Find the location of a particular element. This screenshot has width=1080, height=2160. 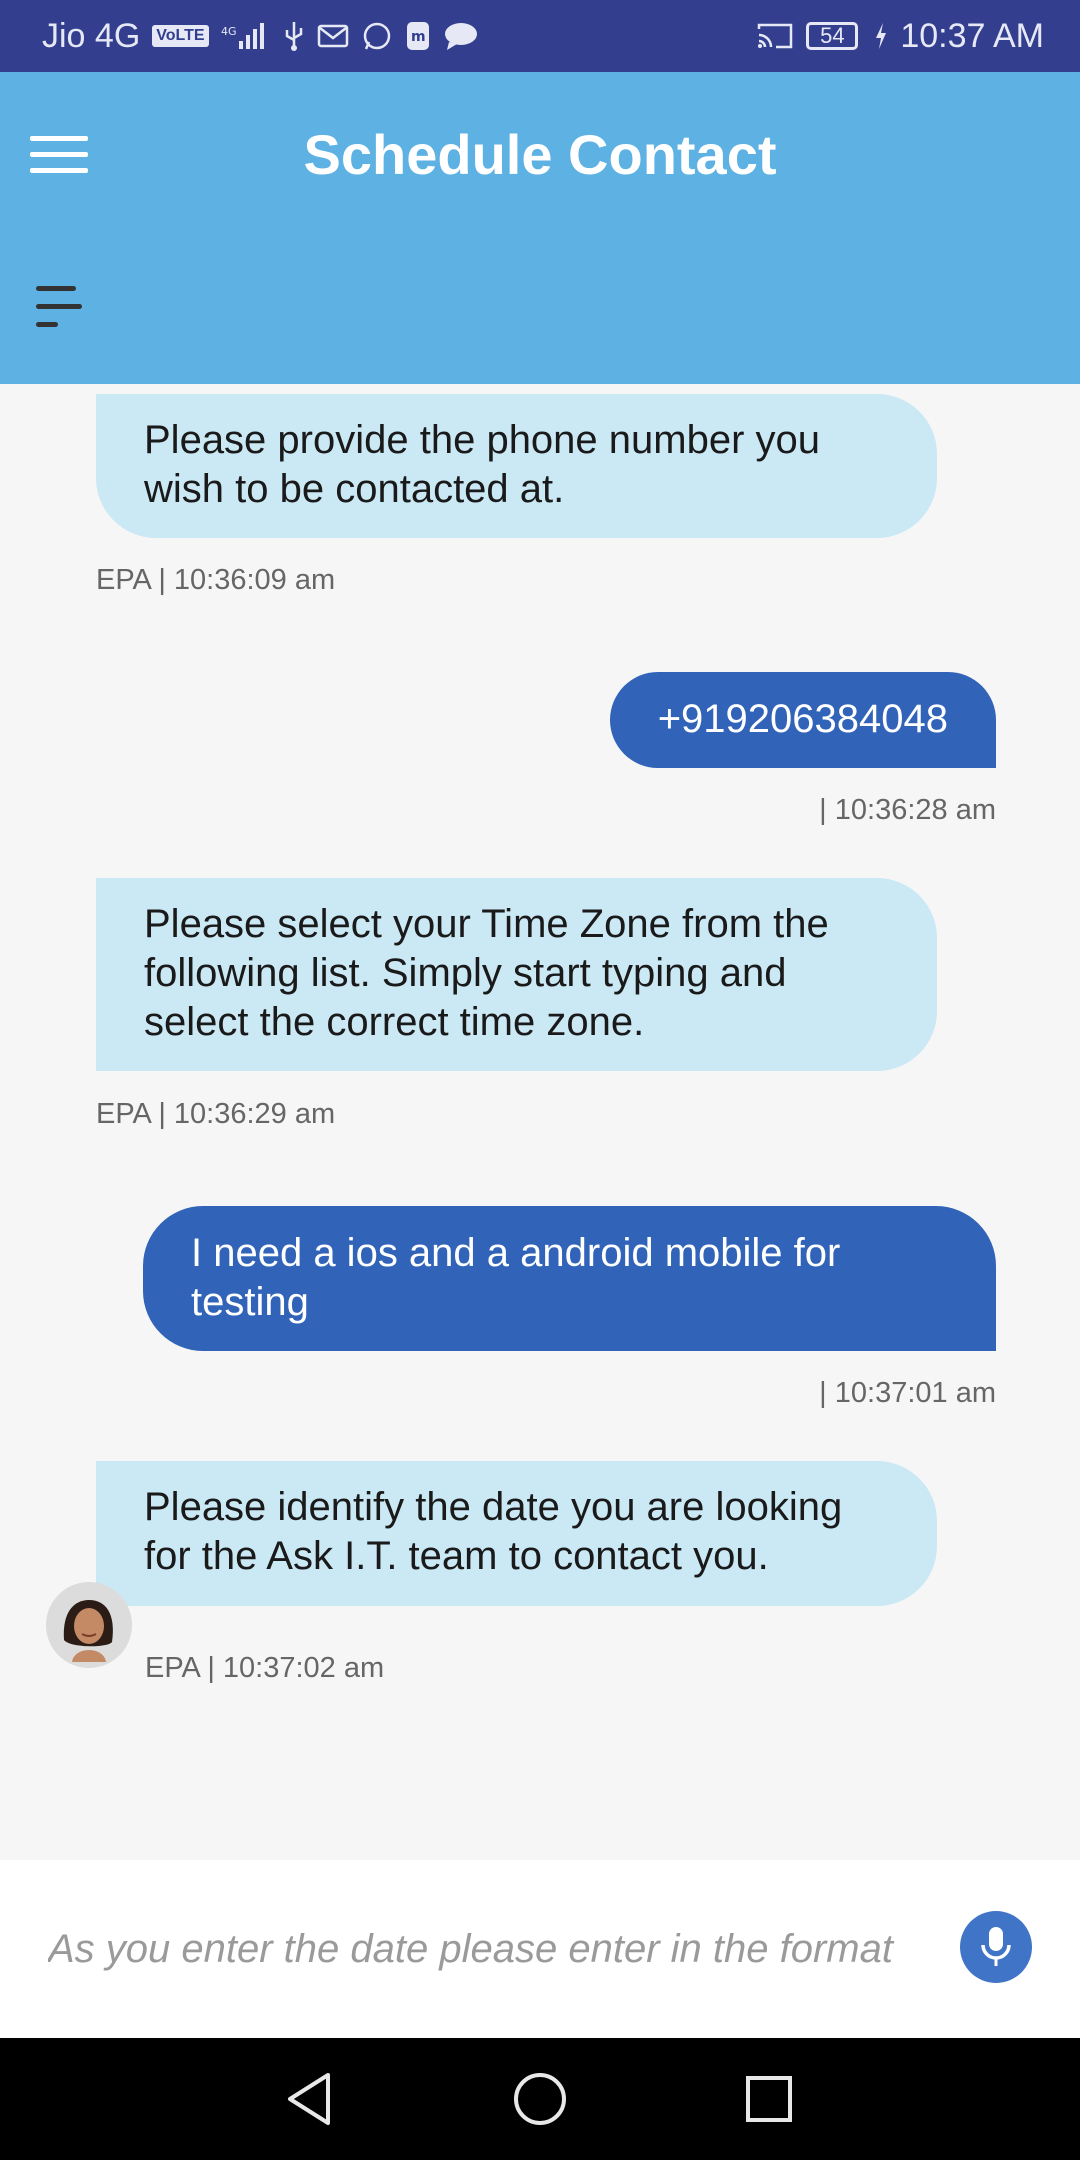

charging-icon is located at coordinates (881, 36).